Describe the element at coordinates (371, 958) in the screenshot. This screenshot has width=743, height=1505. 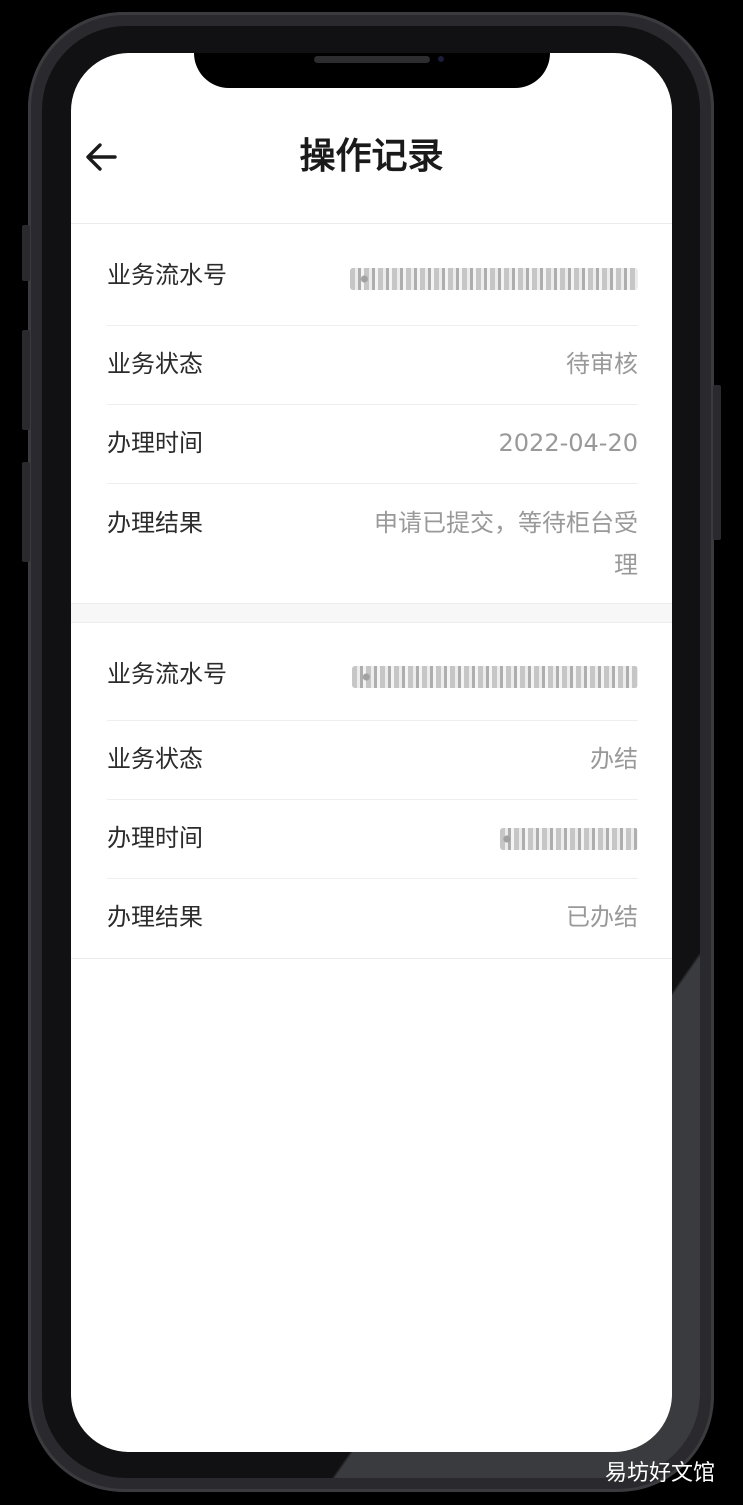
I see `card-divider` at that location.